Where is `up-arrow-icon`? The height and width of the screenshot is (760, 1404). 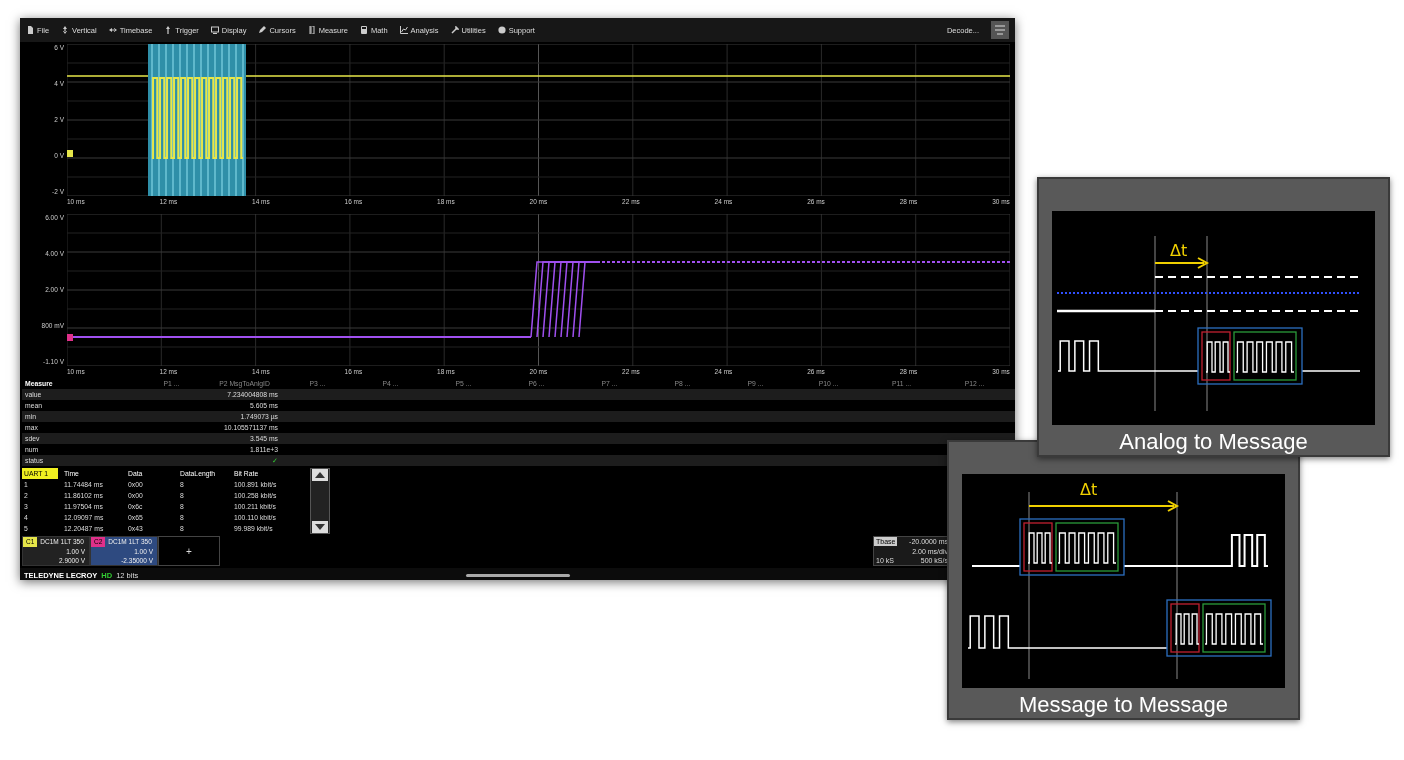 up-arrow-icon is located at coordinates (168, 30).